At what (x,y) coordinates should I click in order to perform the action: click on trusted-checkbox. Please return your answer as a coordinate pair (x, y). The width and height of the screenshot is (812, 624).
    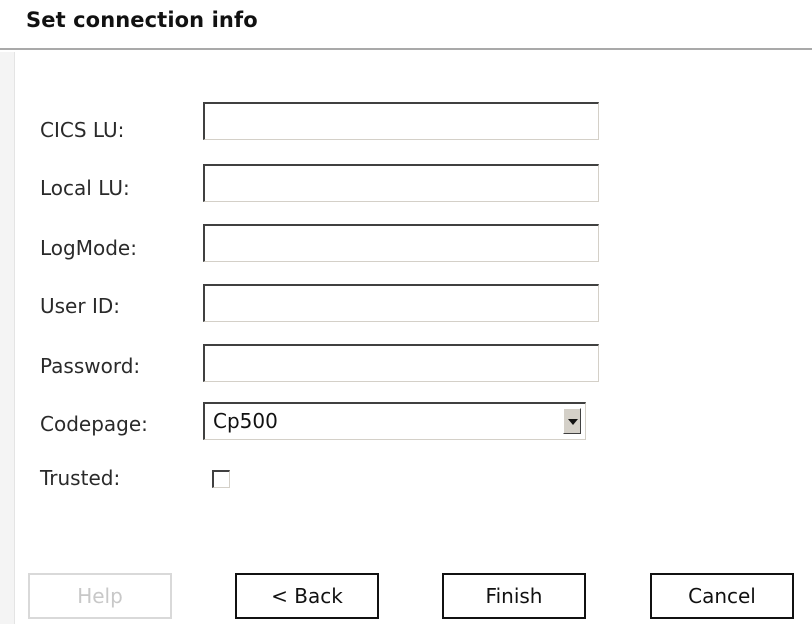
    Looking at the image, I should click on (221, 479).